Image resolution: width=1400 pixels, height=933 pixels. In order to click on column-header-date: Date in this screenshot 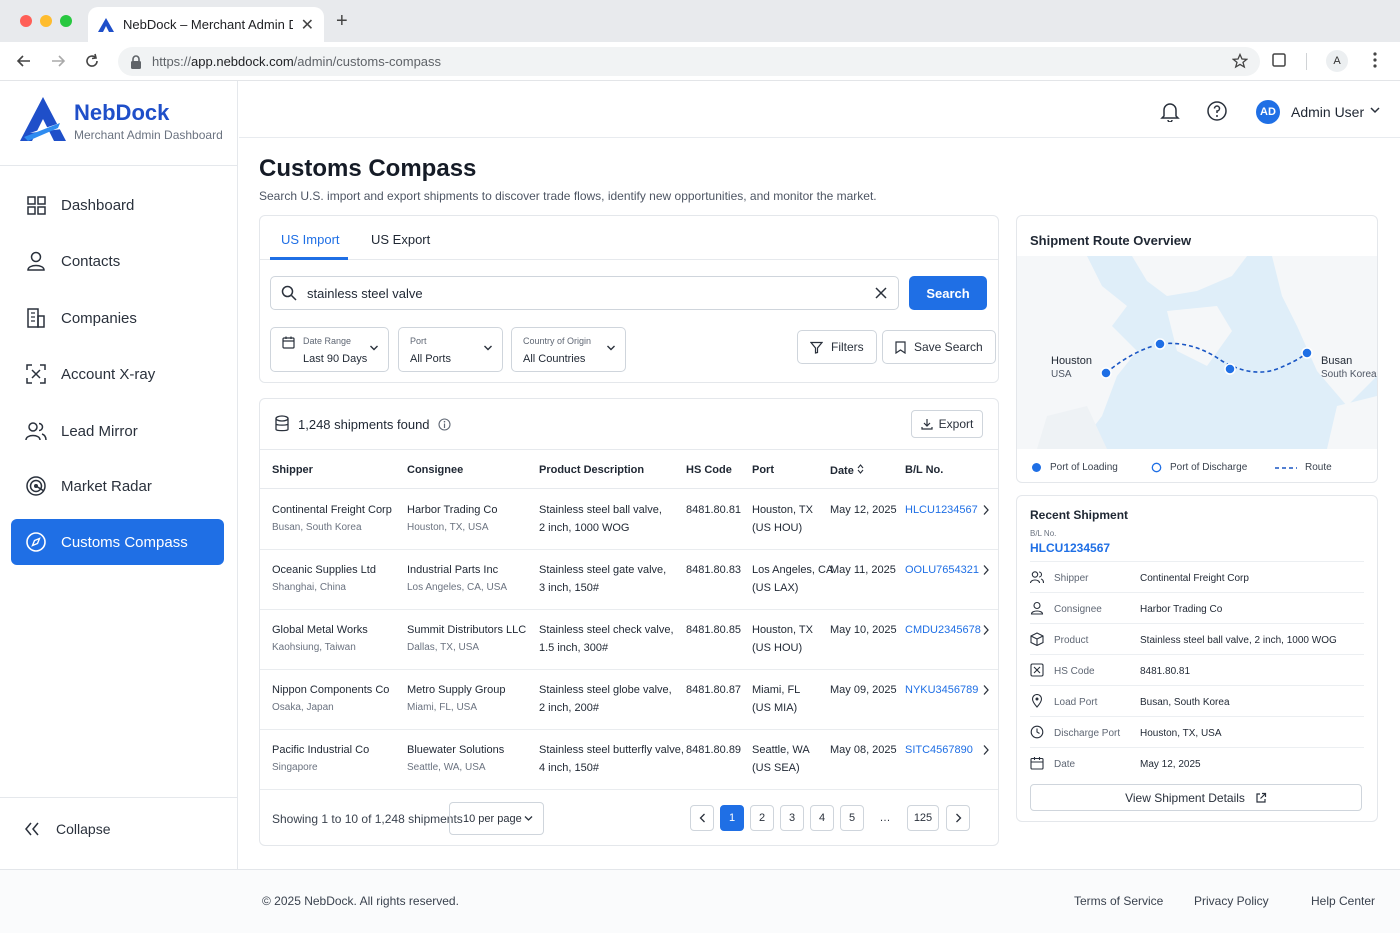, I will do `click(847, 470)`.